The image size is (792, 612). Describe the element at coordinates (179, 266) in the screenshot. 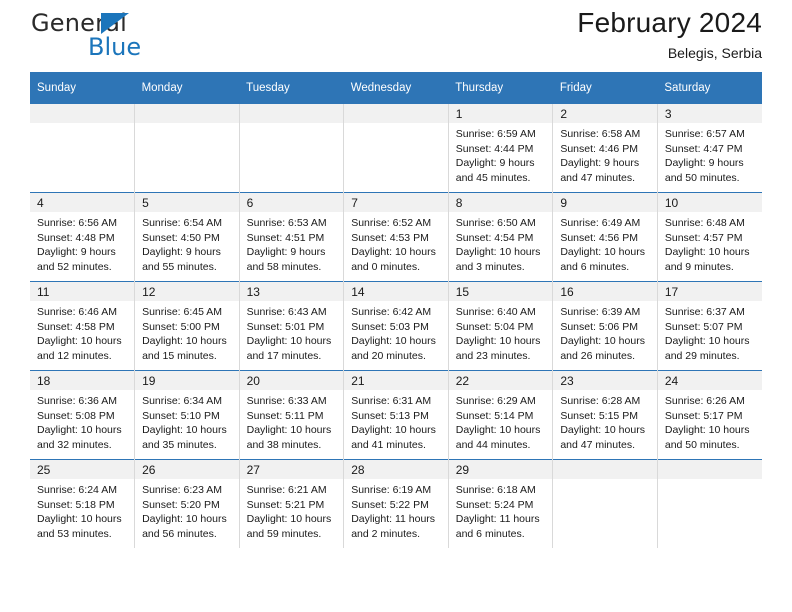

I see `daylight-text-line2: and 55 minutes.` at that location.